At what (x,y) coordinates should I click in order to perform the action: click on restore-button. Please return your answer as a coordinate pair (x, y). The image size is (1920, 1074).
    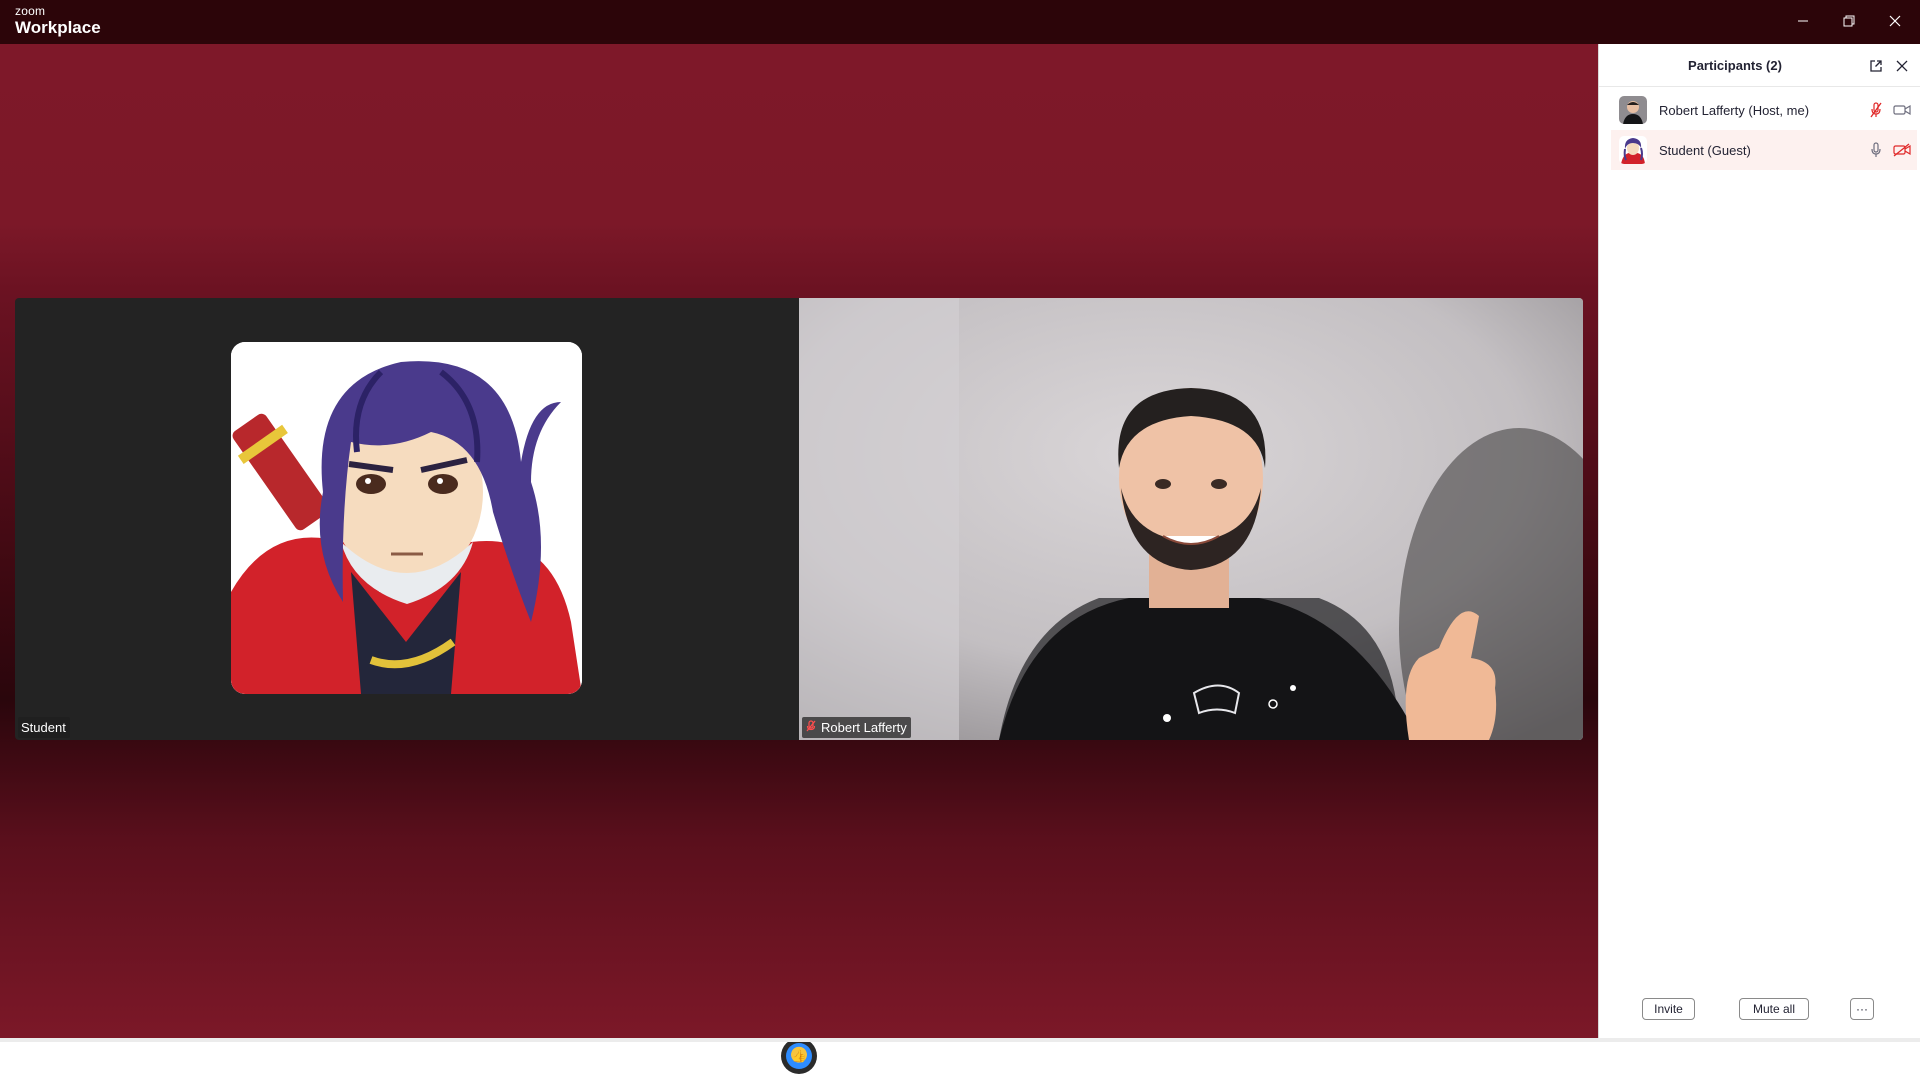
    Looking at the image, I should click on (1849, 21).